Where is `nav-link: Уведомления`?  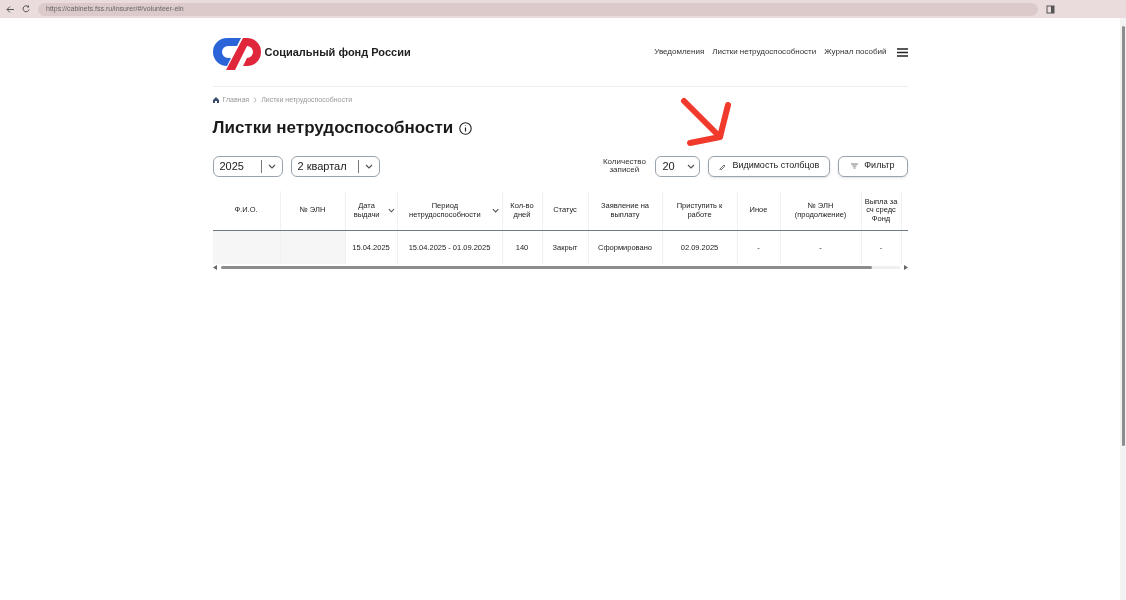
nav-link: Уведомления is located at coordinates (679, 52).